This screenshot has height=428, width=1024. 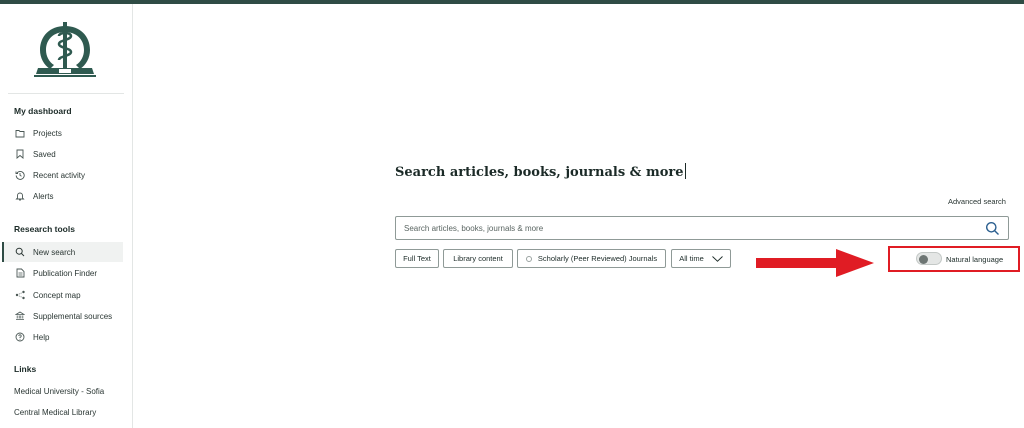 I want to click on text-cursor, so click(x=685, y=171).